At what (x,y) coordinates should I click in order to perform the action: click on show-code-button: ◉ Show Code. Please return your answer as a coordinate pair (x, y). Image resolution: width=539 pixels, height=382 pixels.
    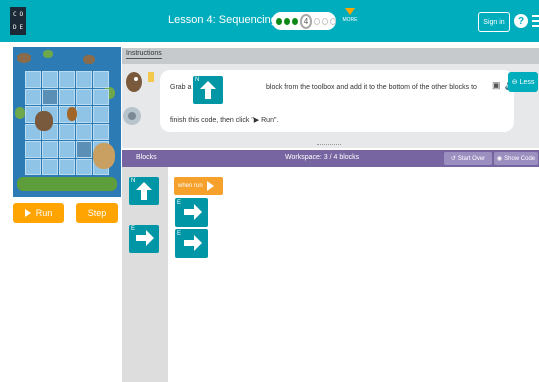
    Looking at the image, I should click on (516, 158).